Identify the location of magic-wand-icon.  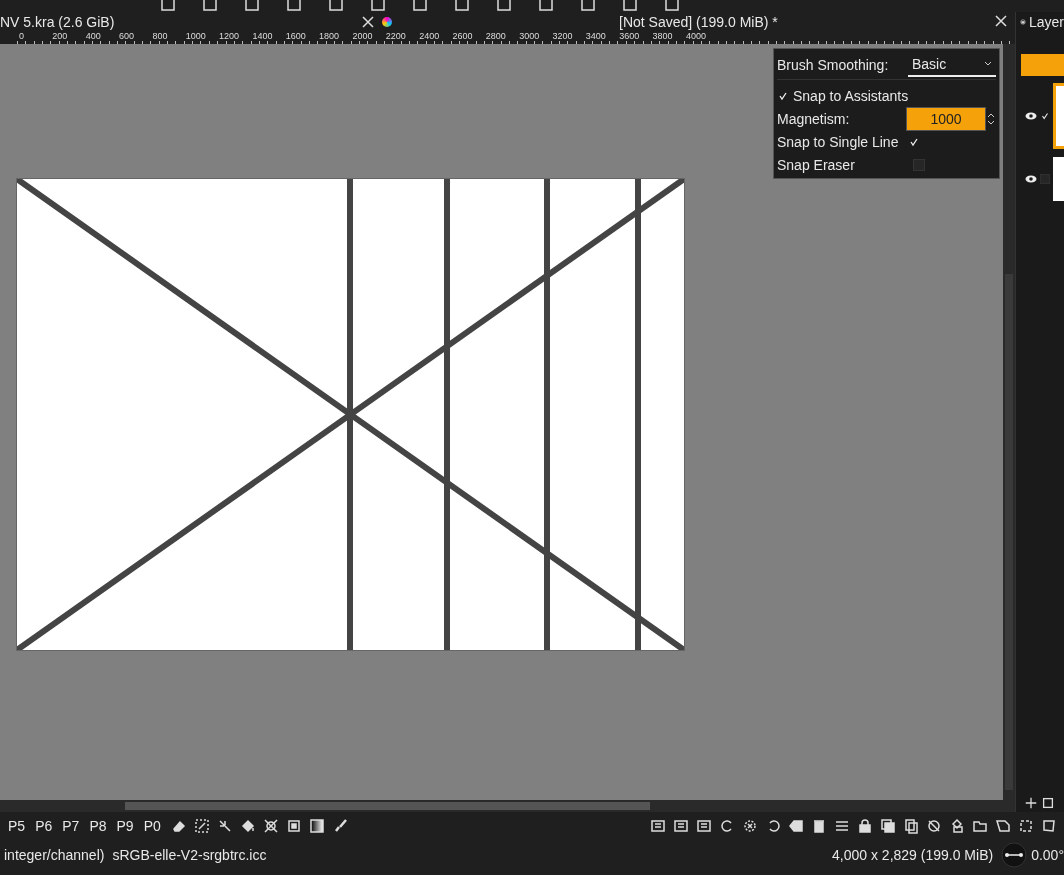
(224, 826).